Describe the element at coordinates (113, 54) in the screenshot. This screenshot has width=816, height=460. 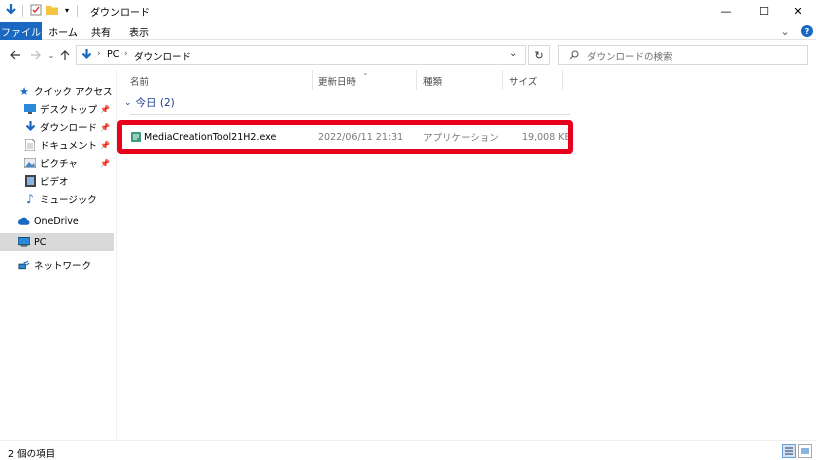
I see `breadcrumb-pc: PC` at that location.